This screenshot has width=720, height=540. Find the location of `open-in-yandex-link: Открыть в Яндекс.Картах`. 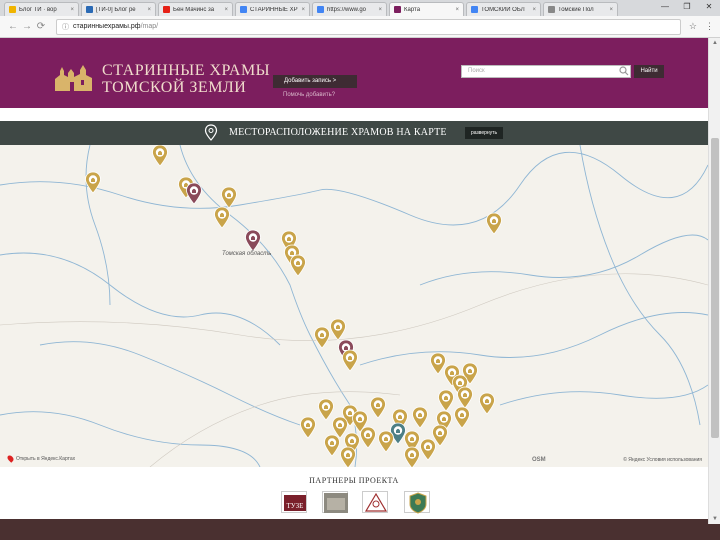

open-in-yandex-link: Открыть в Яндекс.Картах is located at coordinates (40, 458).